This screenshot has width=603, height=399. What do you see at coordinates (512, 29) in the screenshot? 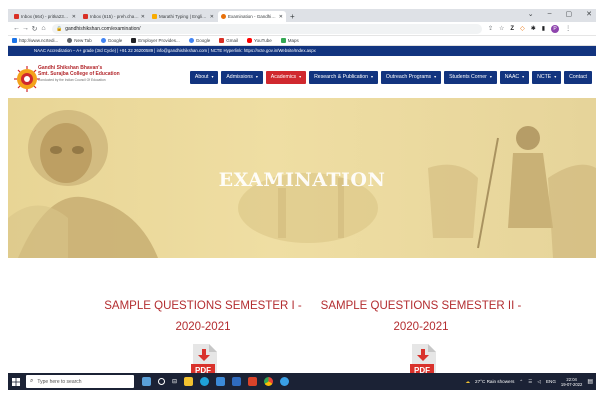
I see `extension-z-icon: Z` at bounding box center [512, 29].